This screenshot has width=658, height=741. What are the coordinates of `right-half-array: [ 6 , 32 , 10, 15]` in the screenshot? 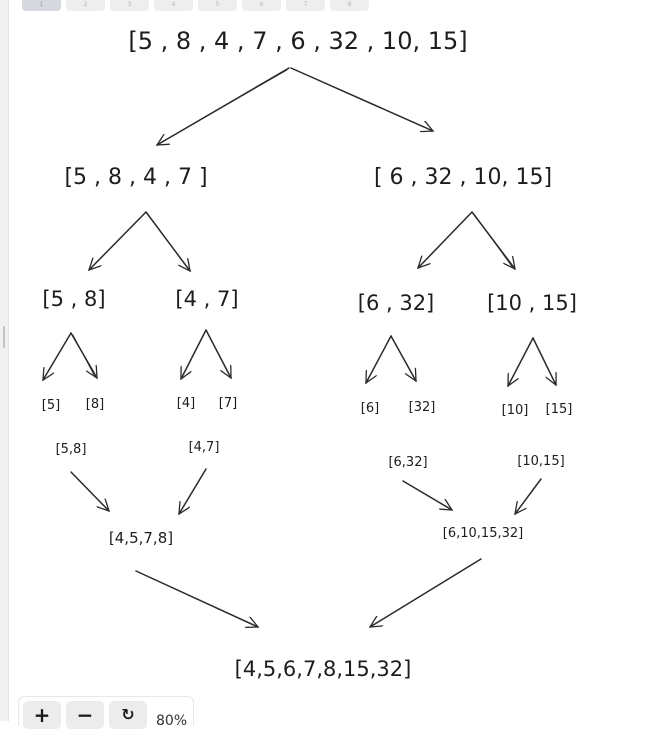 It's located at (463, 177).